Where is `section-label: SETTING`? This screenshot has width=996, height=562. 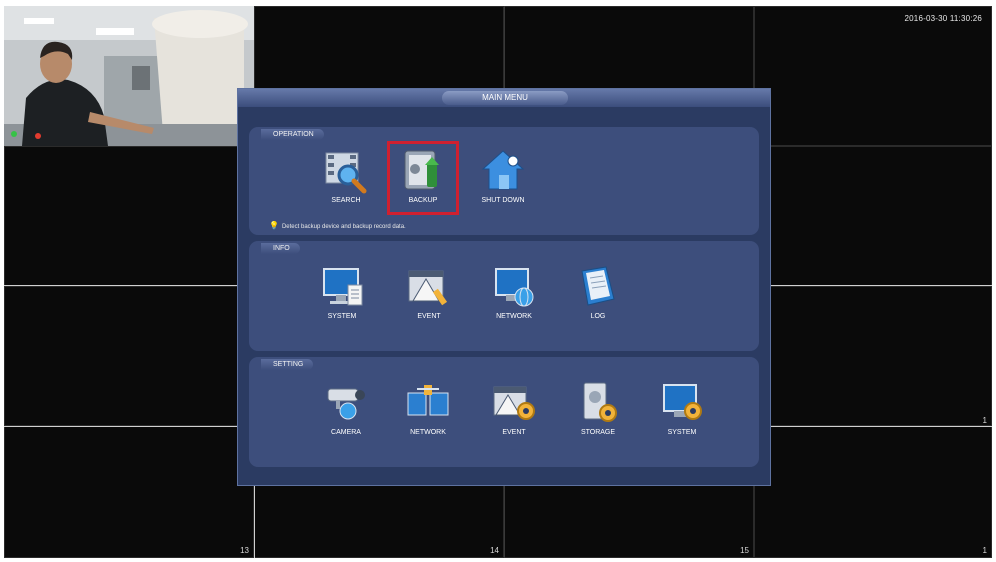 section-label: SETTING is located at coordinates (287, 364).